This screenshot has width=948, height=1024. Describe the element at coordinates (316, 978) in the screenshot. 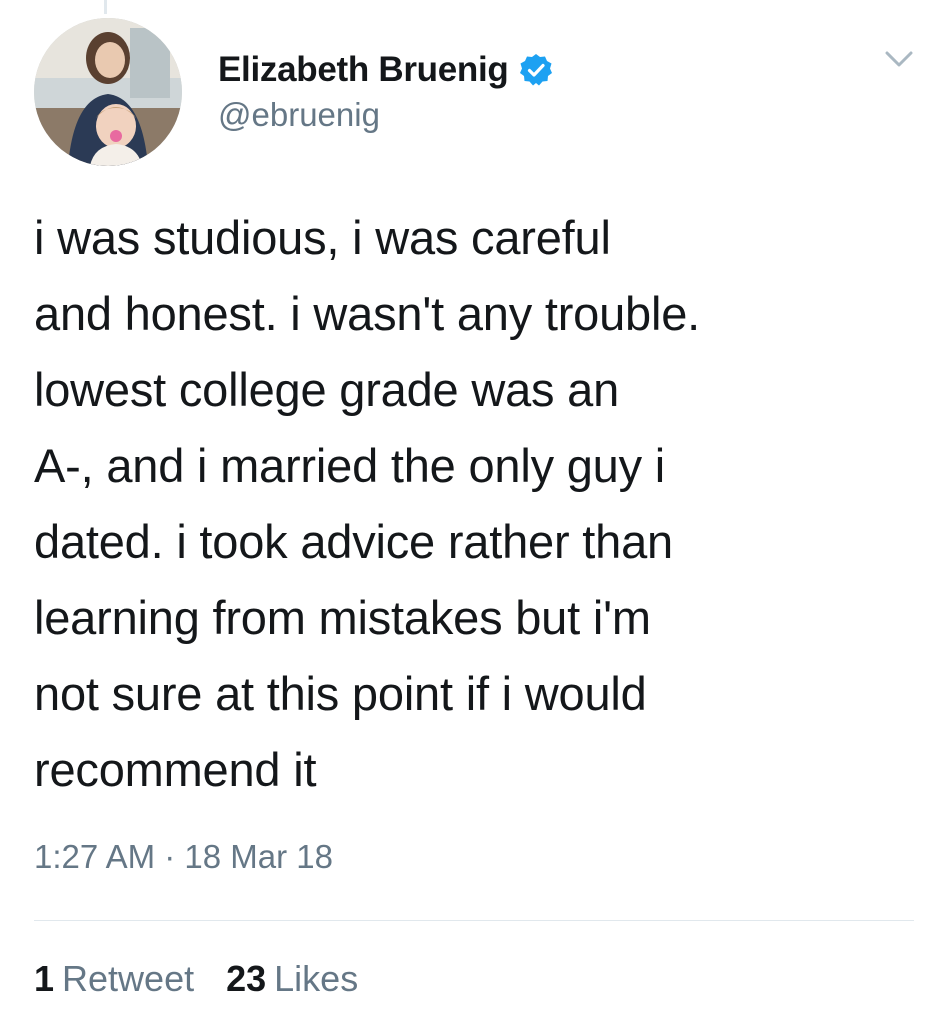

I see `likes-label: Likes` at that location.